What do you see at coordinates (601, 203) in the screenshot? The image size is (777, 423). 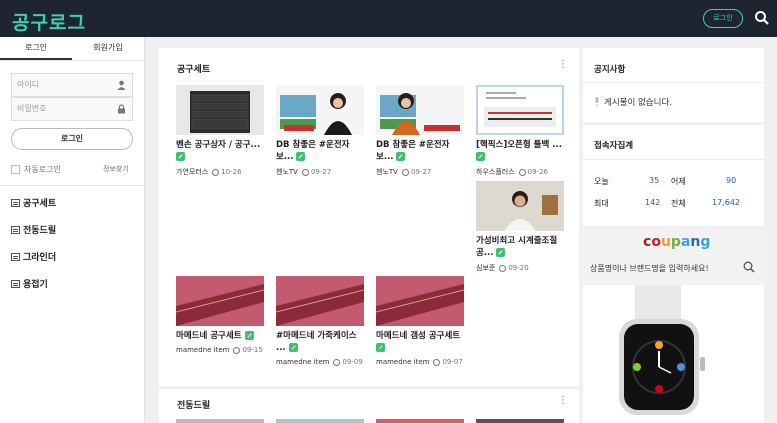 I see `max-label: 최대` at bounding box center [601, 203].